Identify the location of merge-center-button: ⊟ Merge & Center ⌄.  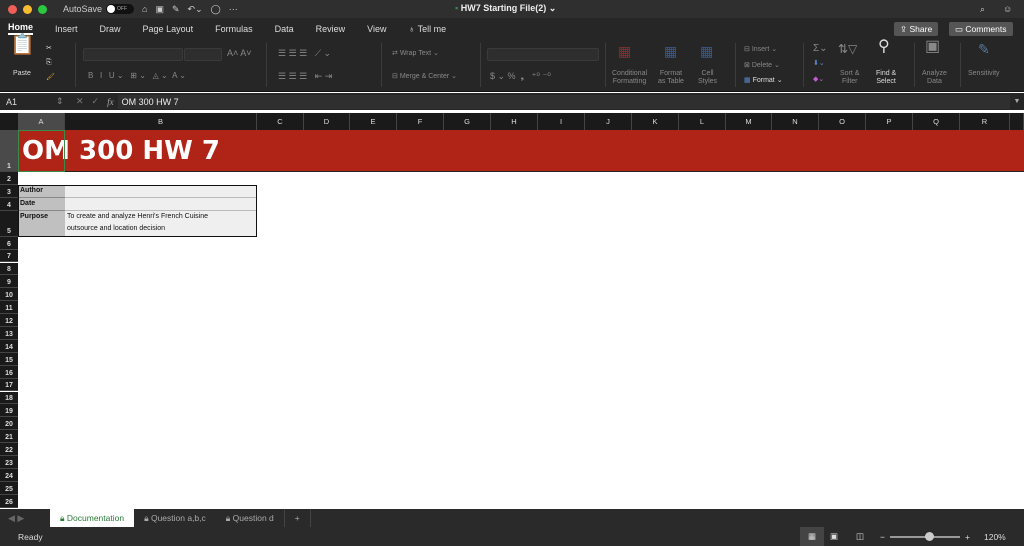
(424, 77).